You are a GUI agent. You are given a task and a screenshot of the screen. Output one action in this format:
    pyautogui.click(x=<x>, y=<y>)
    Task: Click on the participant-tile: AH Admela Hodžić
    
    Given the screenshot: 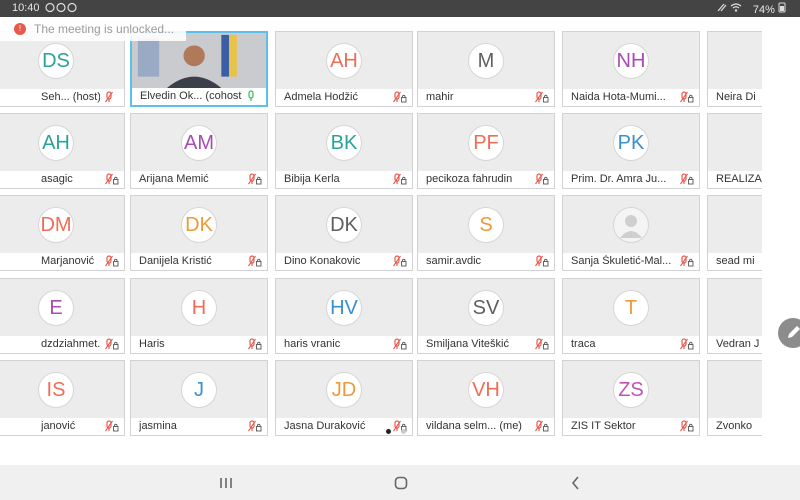 What is the action you would take?
    pyautogui.click(x=344, y=69)
    